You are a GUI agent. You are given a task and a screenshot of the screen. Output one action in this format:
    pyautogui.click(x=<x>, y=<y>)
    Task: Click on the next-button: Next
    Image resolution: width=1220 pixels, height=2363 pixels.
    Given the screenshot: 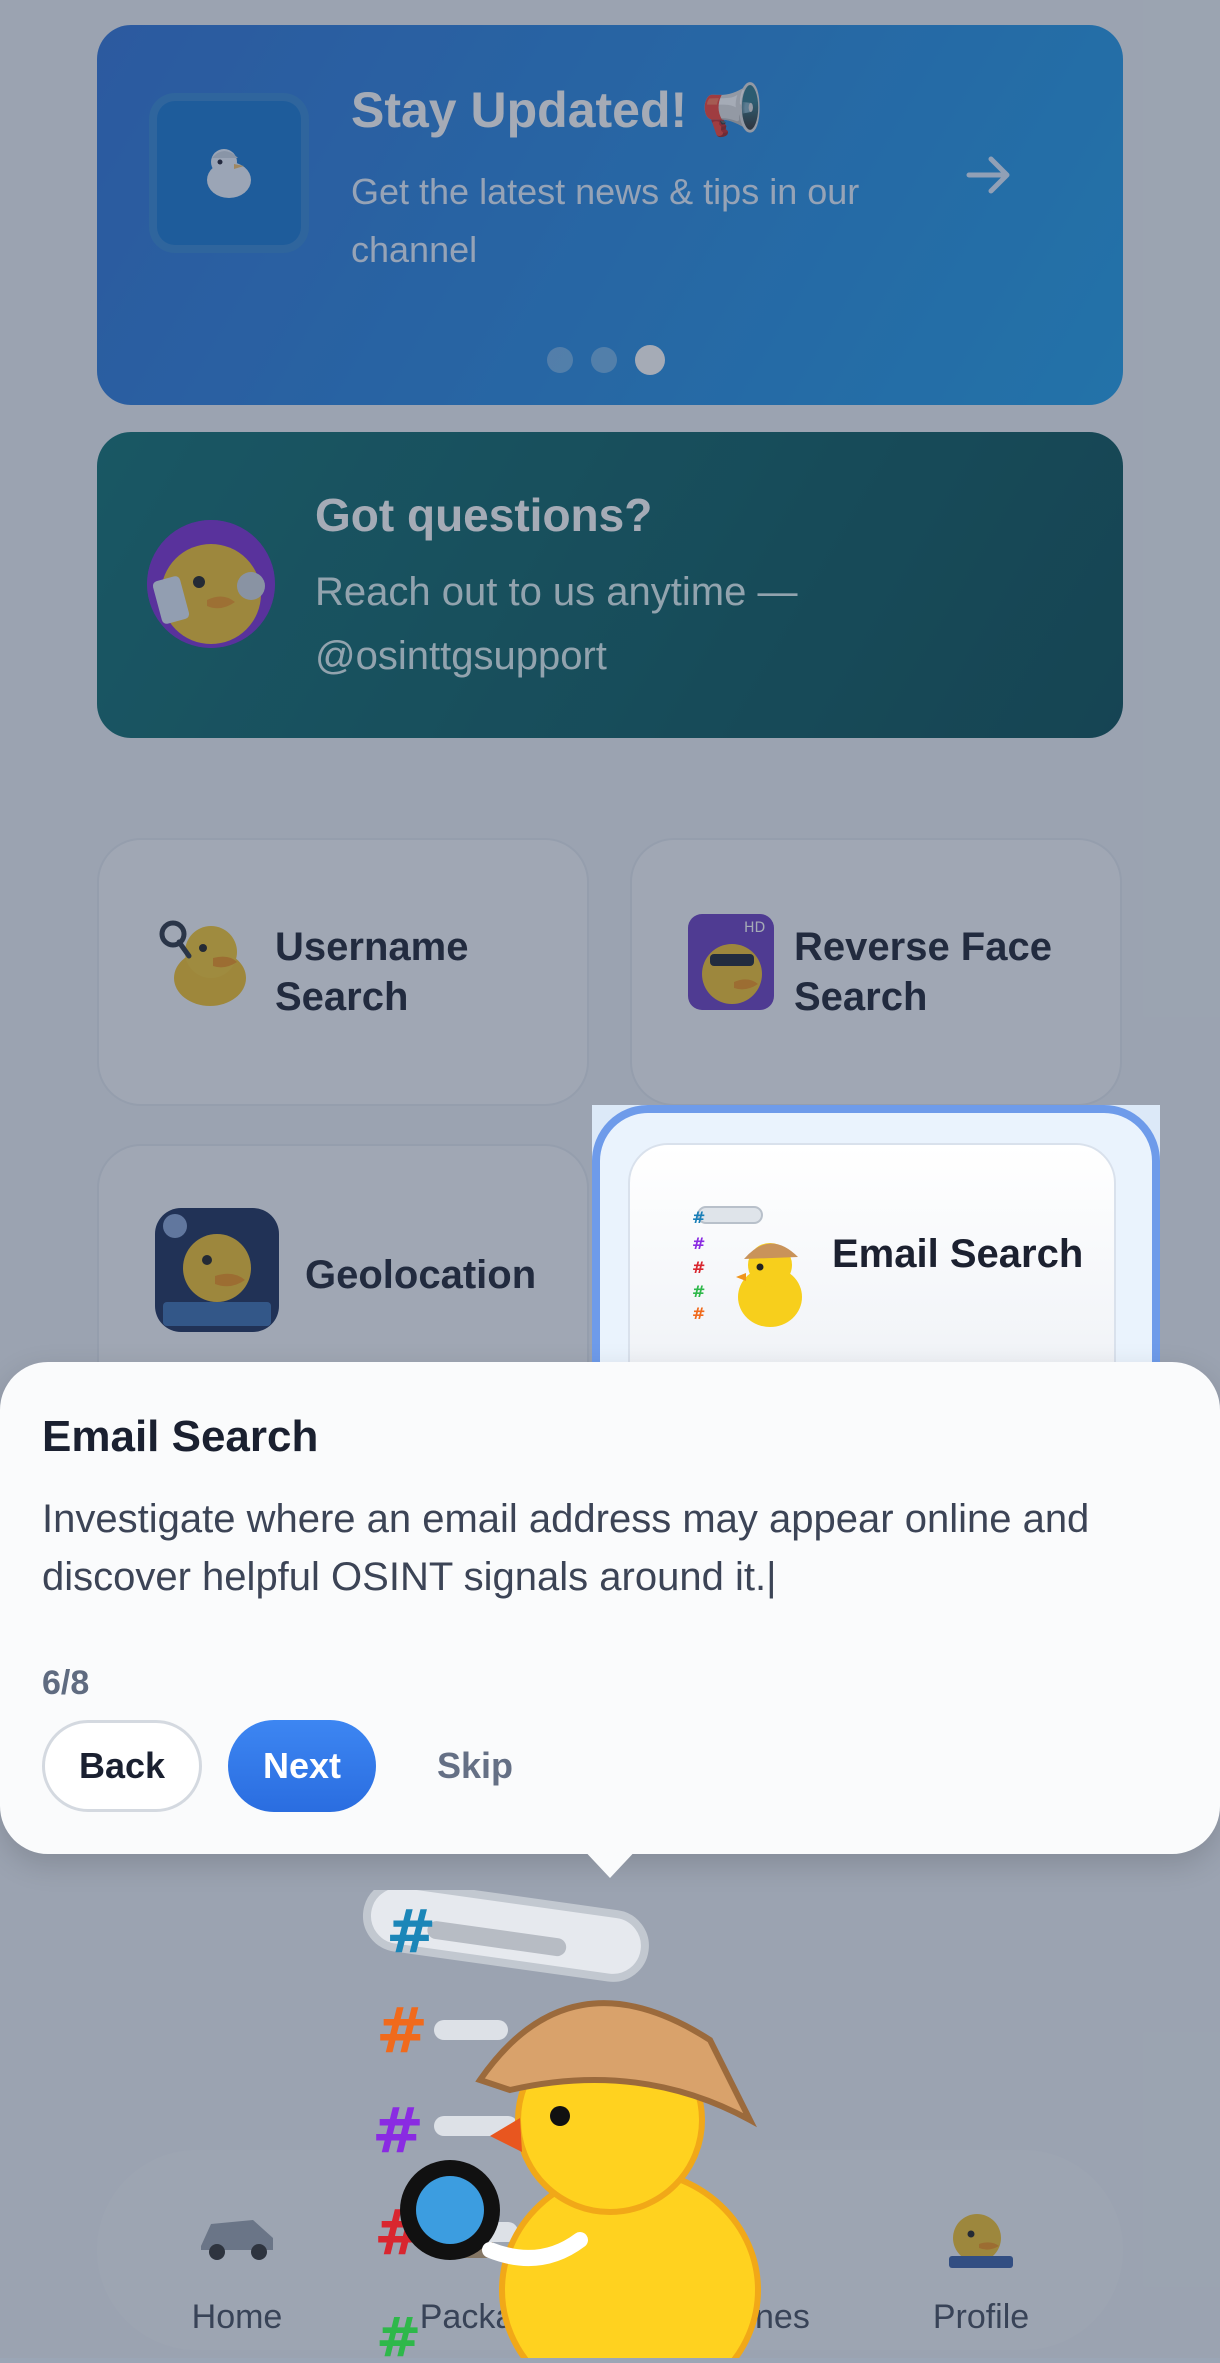 What is the action you would take?
    pyautogui.click(x=302, y=1766)
    